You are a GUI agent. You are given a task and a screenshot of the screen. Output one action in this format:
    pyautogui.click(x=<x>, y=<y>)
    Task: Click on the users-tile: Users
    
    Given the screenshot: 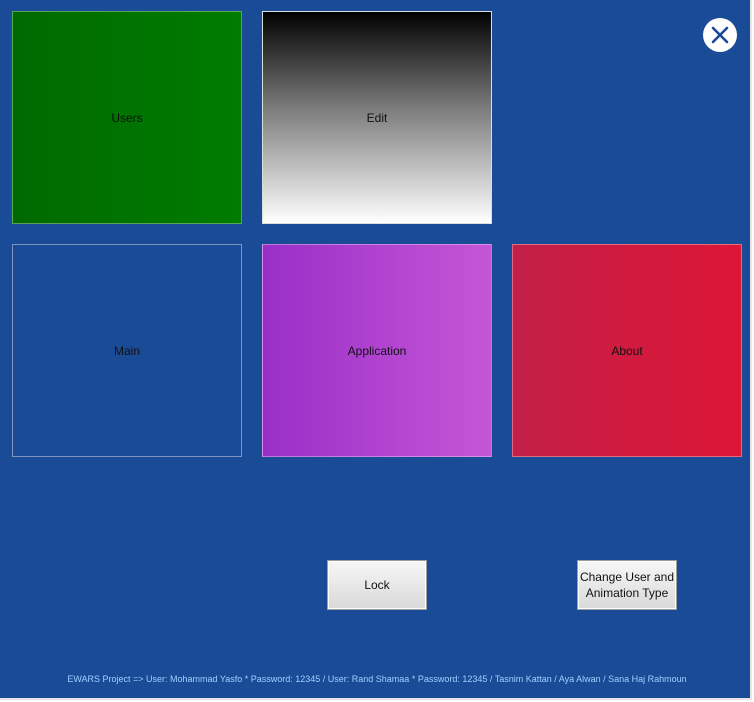 What is the action you would take?
    pyautogui.click(x=127, y=117)
    